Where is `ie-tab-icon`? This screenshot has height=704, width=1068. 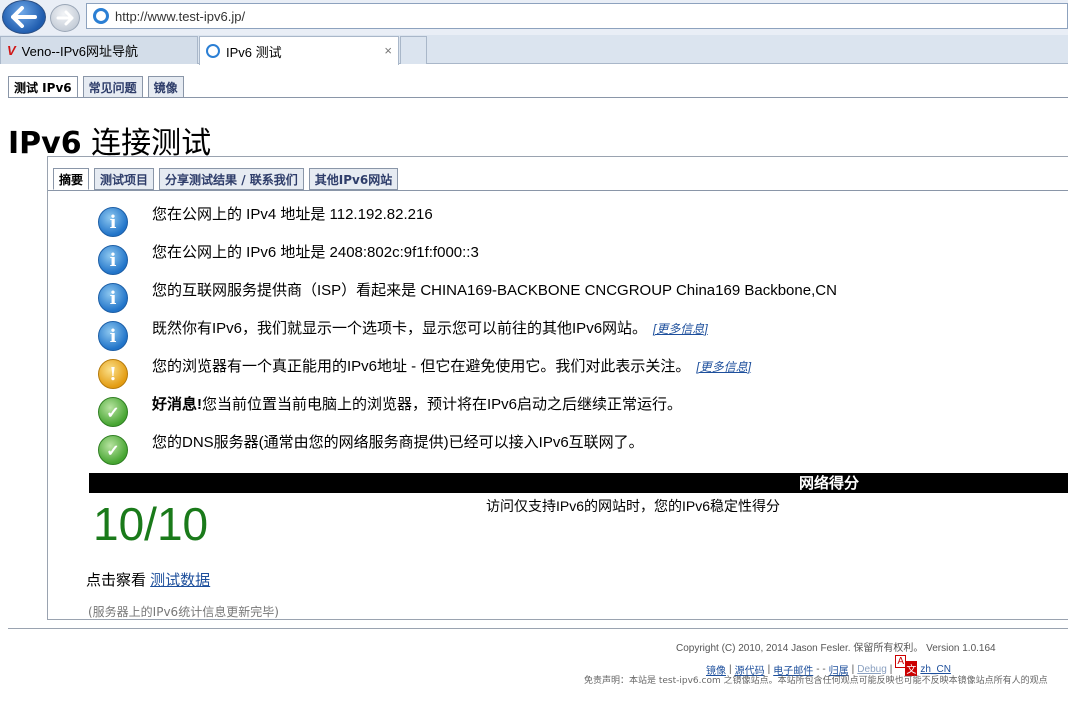 ie-tab-icon is located at coordinates (213, 51).